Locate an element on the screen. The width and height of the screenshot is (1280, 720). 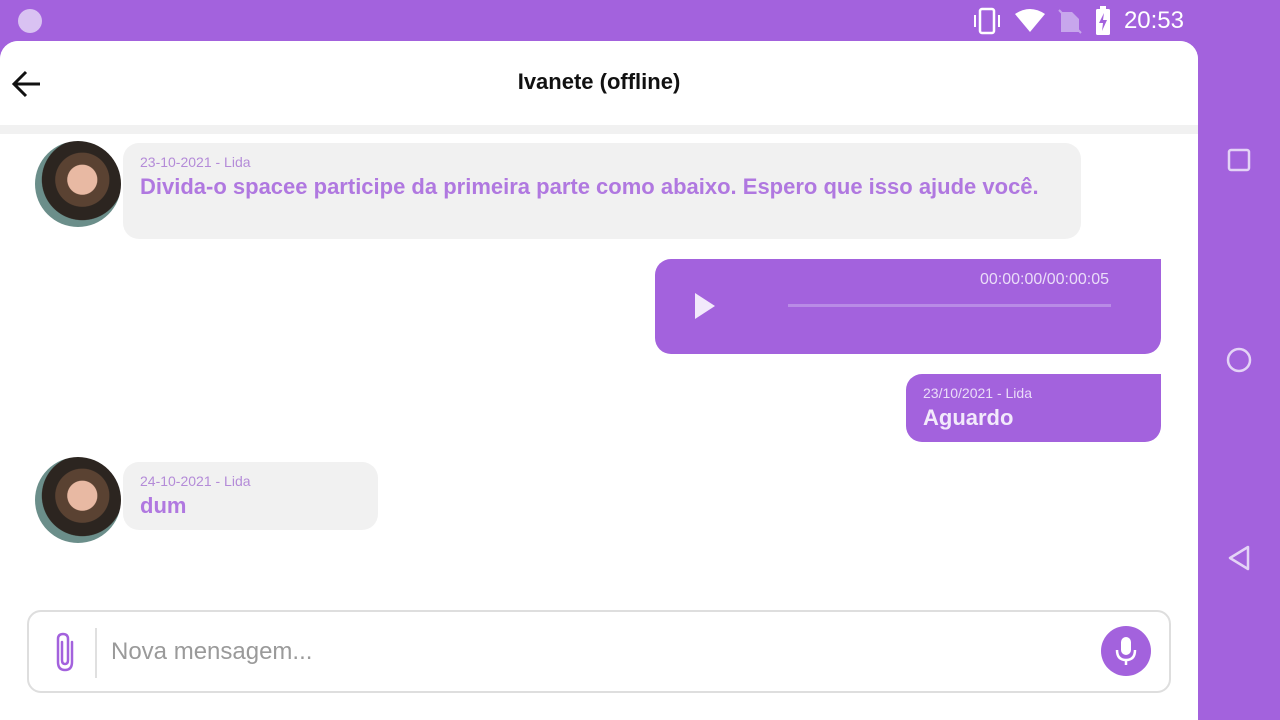
no-sim-icon is located at coordinates (1070, 21).